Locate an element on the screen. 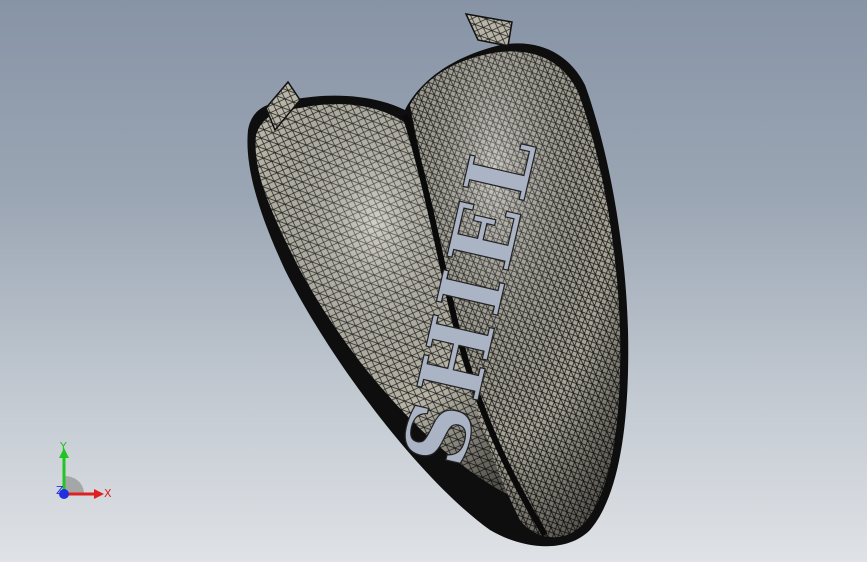 The image size is (867, 562). x-axis-arrow-icon is located at coordinates (99, 494).